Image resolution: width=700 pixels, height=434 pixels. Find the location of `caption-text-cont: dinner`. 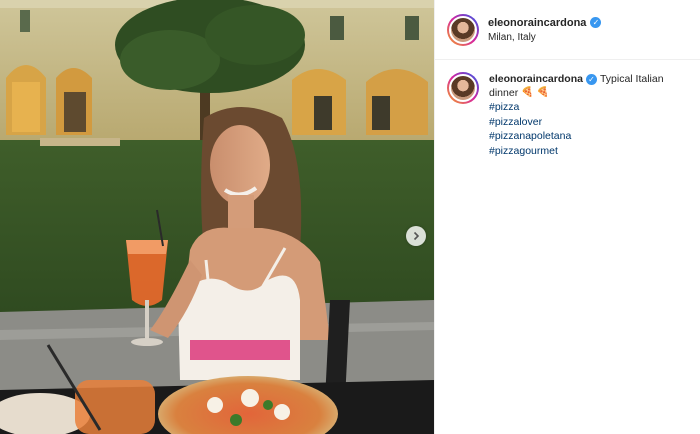

caption-text-cont: dinner is located at coordinates (504, 93).